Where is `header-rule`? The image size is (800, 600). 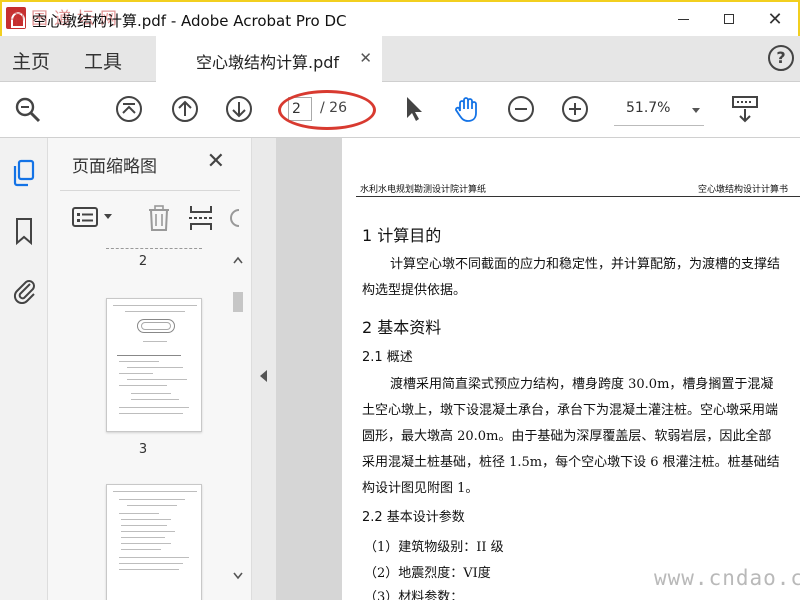
header-rule is located at coordinates (578, 196).